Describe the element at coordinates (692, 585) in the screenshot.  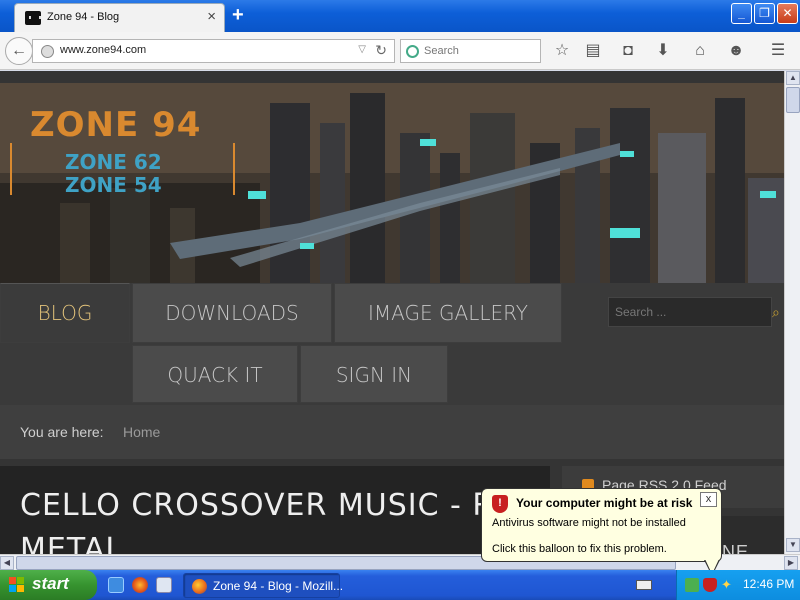
I see `network-icon` at that location.